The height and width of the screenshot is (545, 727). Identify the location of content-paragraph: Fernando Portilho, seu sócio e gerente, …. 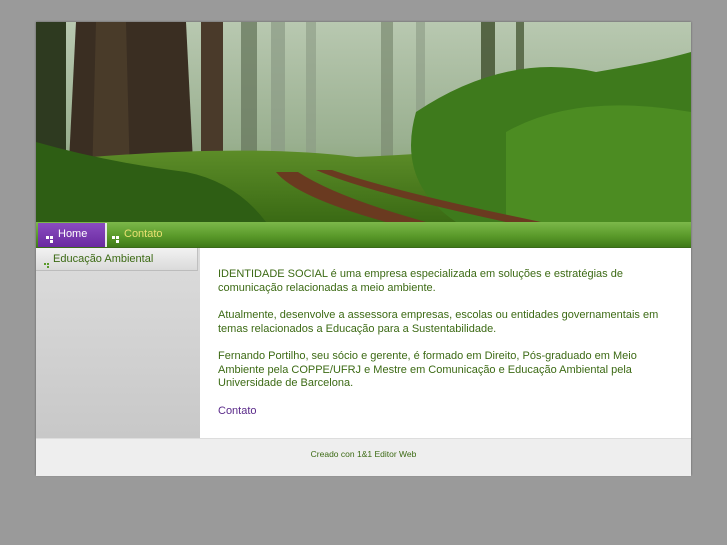
(427, 369).